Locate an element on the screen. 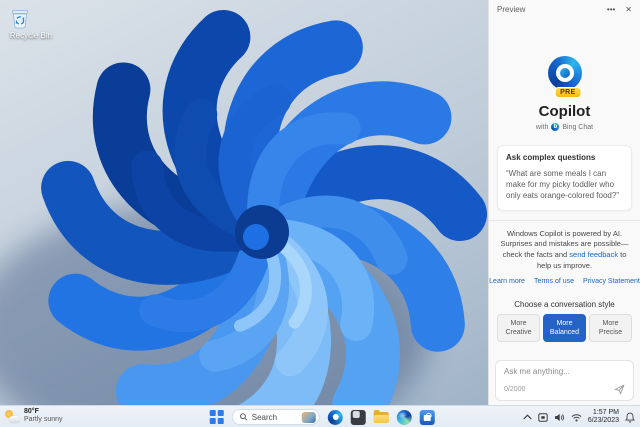 This screenshot has height=427, width=640. send-icon is located at coordinates (619, 389).